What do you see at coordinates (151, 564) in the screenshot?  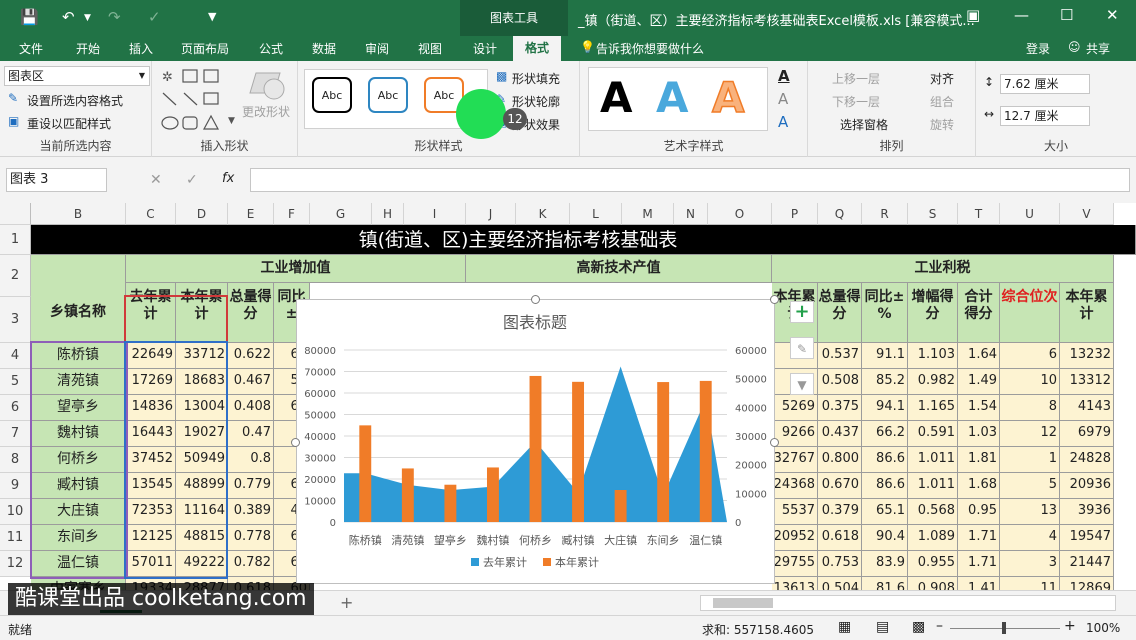 I see `data-cell: 57011` at bounding box center [151, 564].